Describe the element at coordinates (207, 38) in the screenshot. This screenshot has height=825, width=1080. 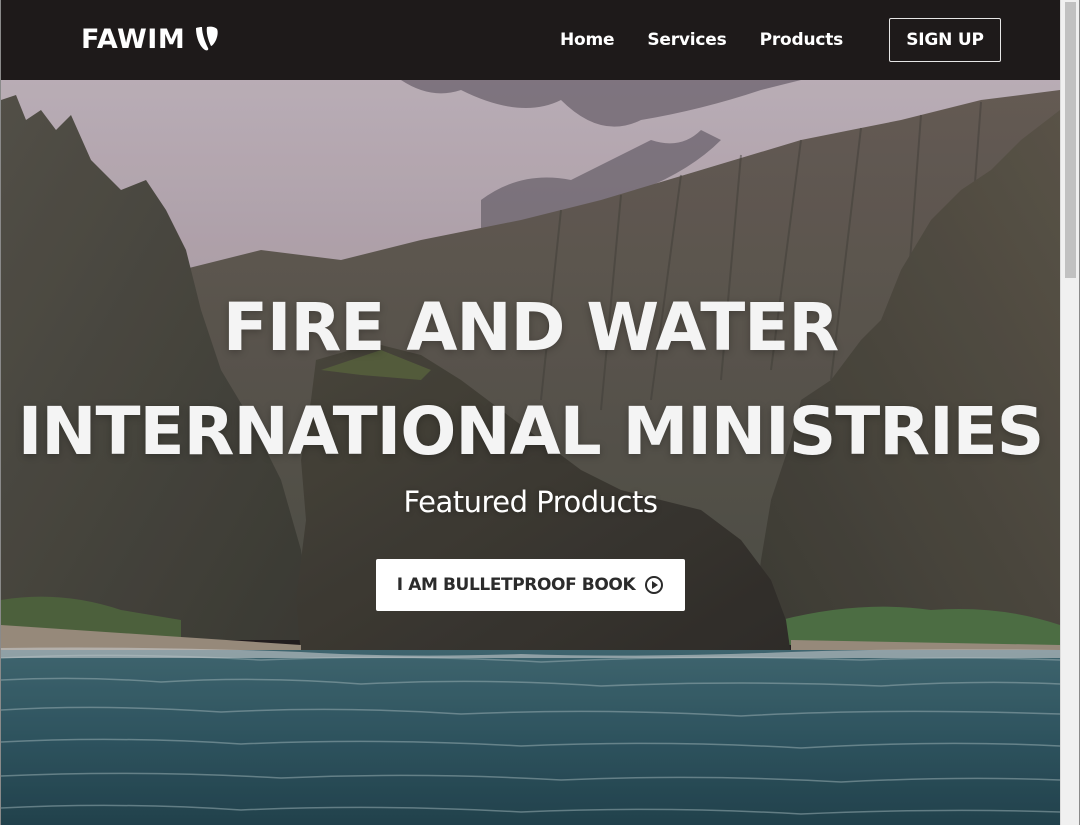
I see `typo3-logo-icon` at that location.